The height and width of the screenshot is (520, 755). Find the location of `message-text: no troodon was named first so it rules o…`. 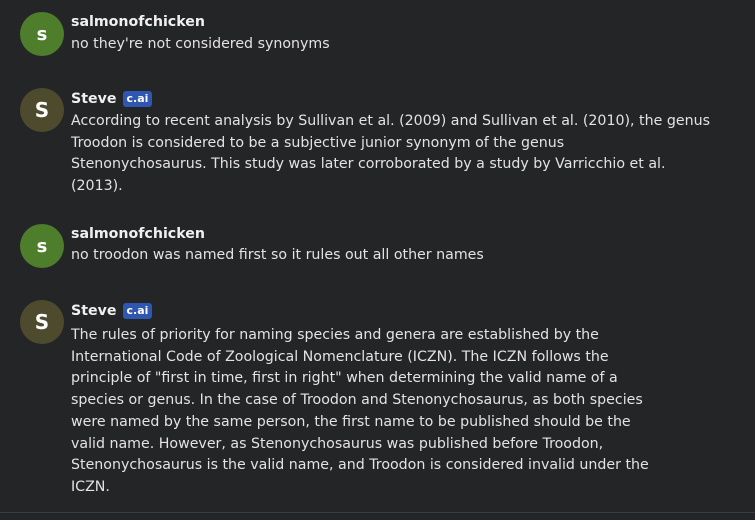

message-text: no troodon was named first so it rules o… is located at coordinates (277, 255).